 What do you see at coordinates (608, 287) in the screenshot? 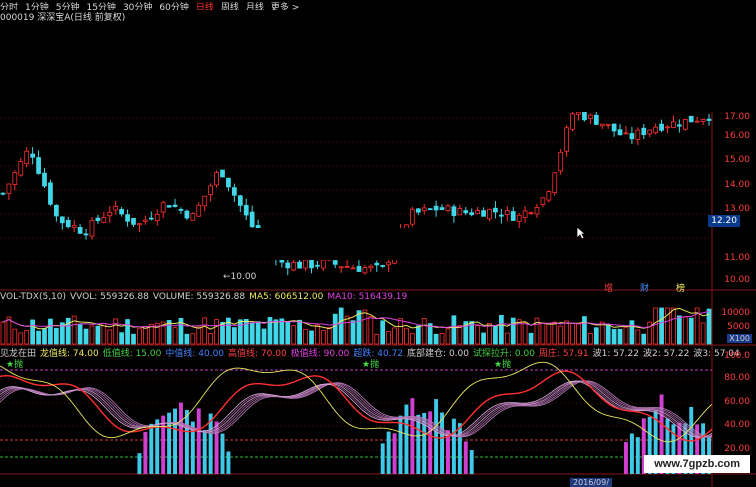
I see `info-marker: 增` at bounding box center [608, 287].